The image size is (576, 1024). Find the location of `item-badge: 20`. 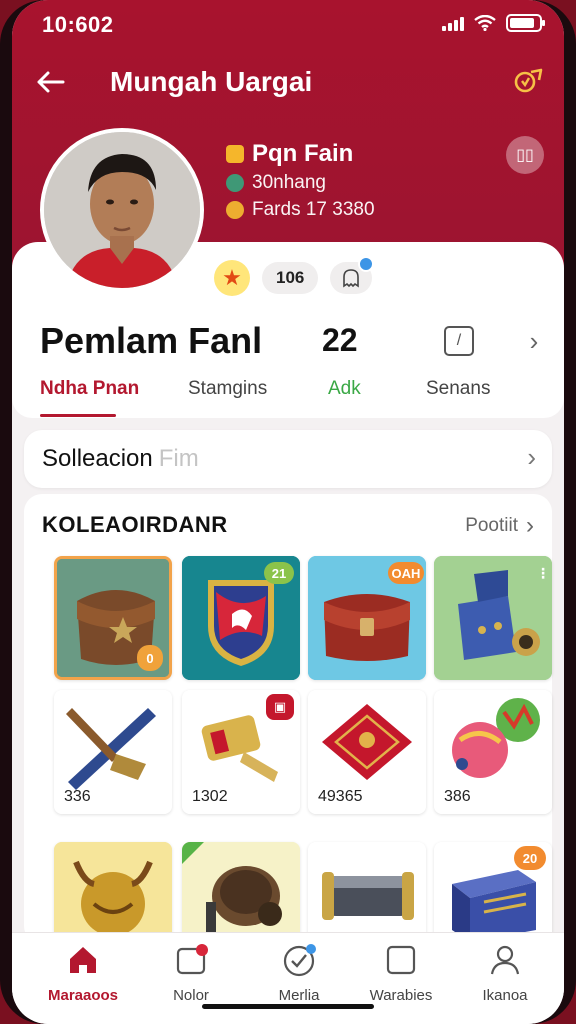

item-badge: 20 is located at coordinates (530, 858).